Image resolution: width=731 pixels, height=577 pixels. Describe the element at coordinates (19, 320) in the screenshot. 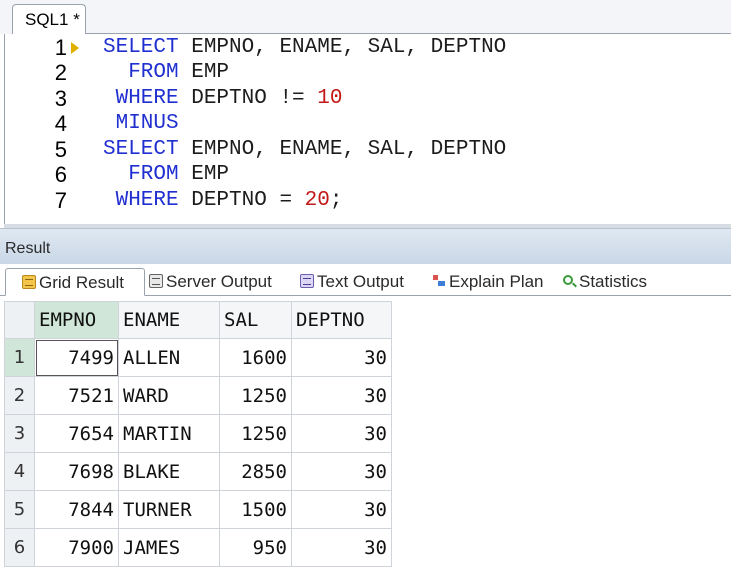

I see `grid-corner` at that location.